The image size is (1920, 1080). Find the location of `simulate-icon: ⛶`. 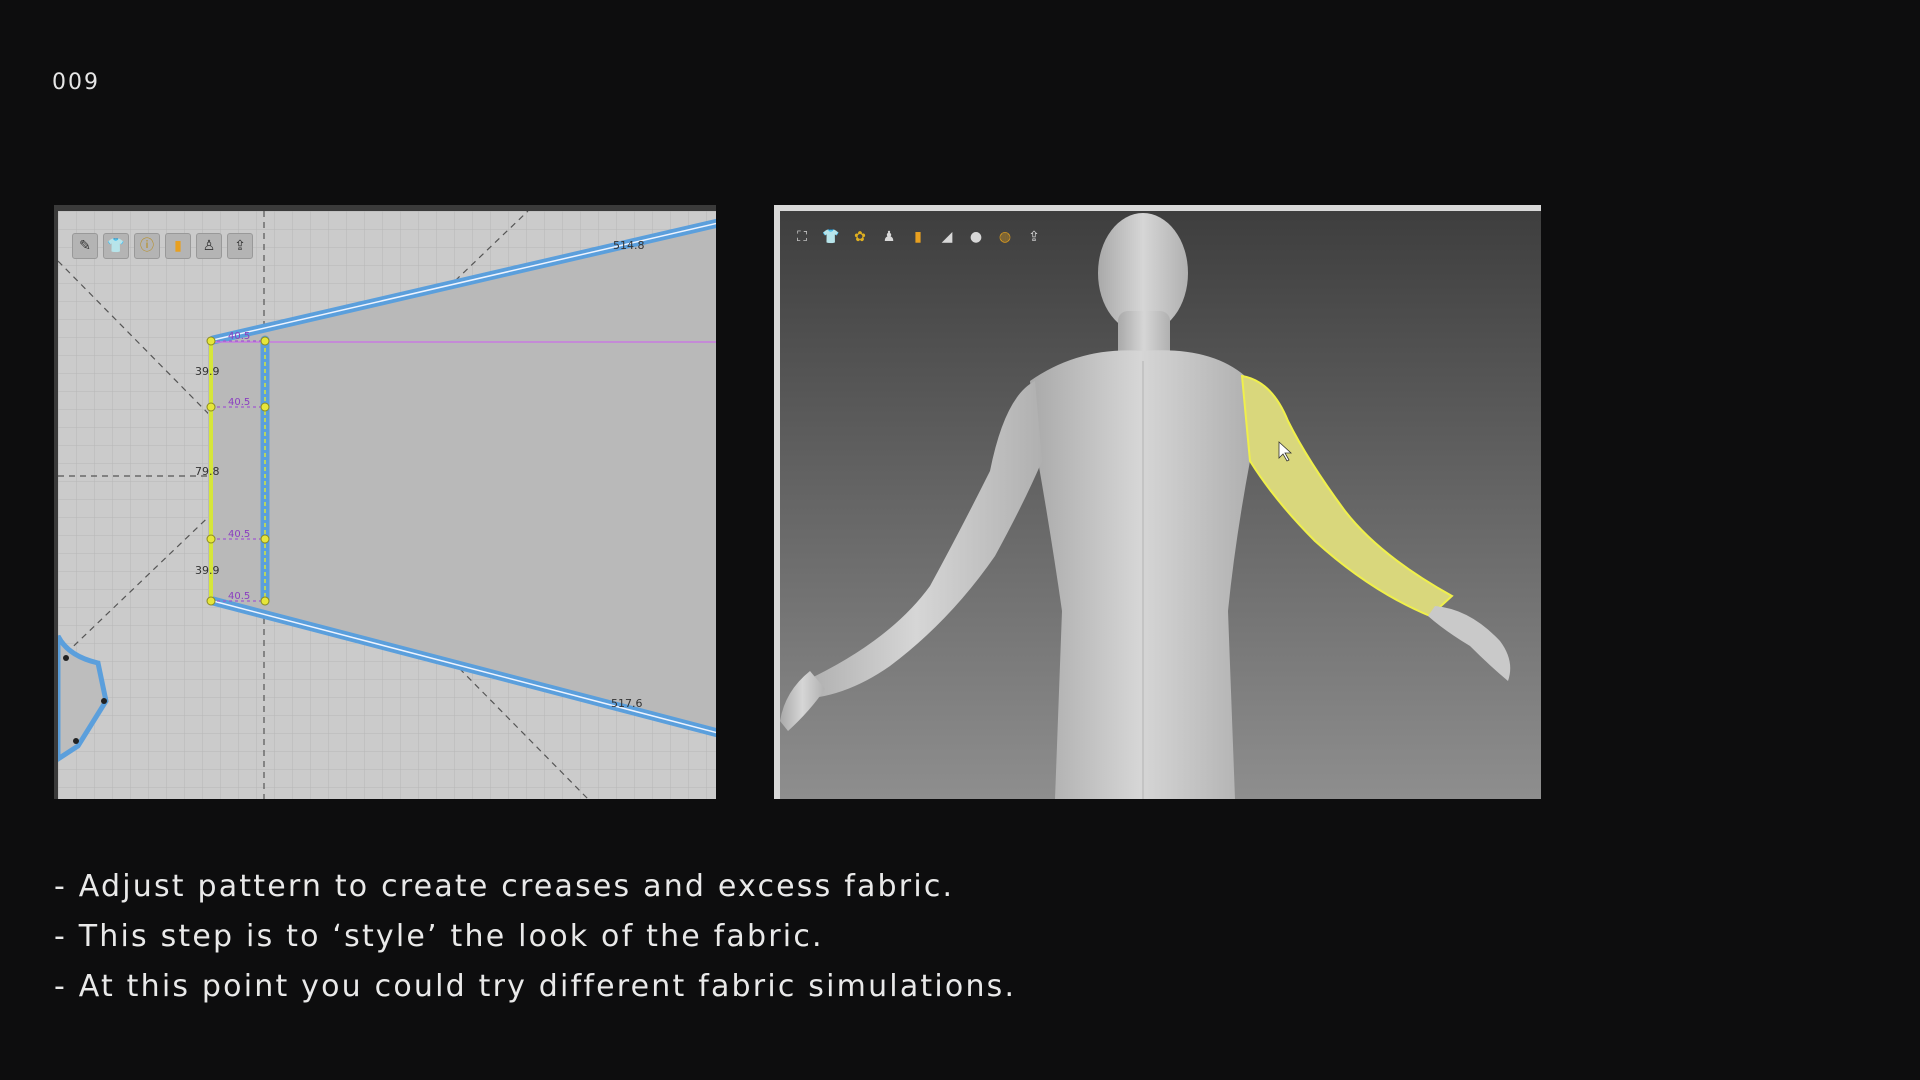

simulate-icon: ⛶ is located at coordinates (802, 237).